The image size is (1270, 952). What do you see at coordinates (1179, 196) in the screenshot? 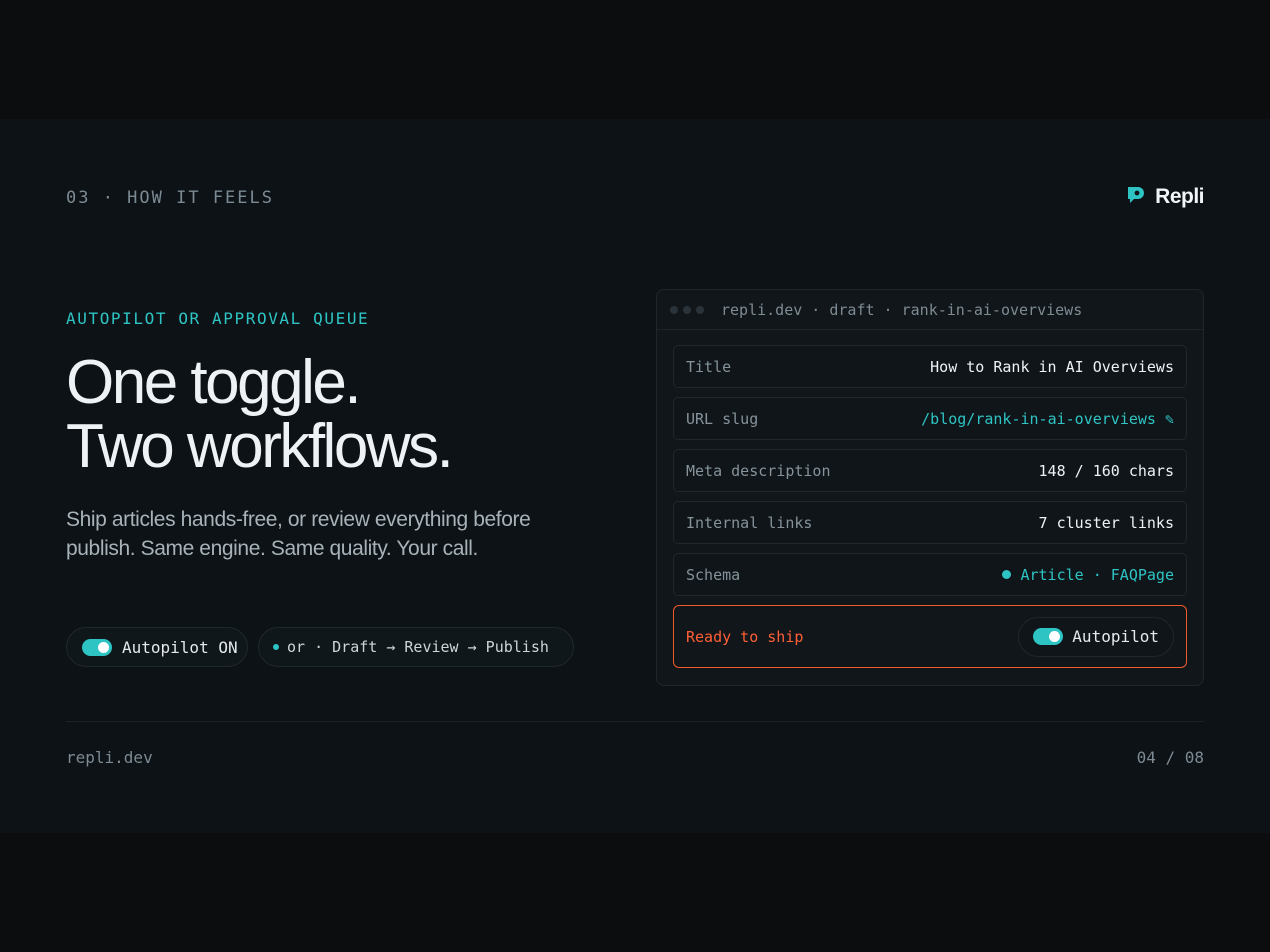
I see `brand-name: Repli` at bounding box center [1179, 196].